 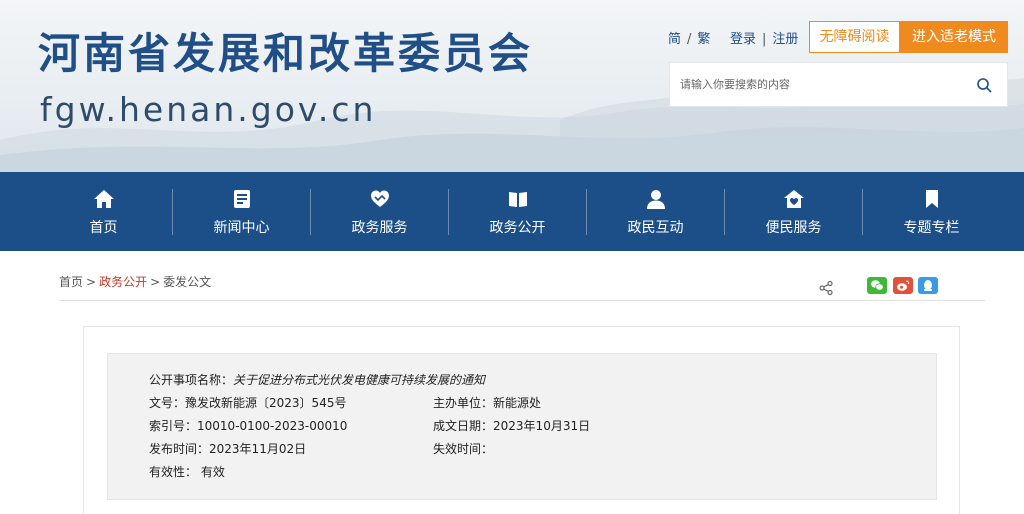 I want to click on meta-host-unit-value: 新能源处, so click(x=517, y=403).